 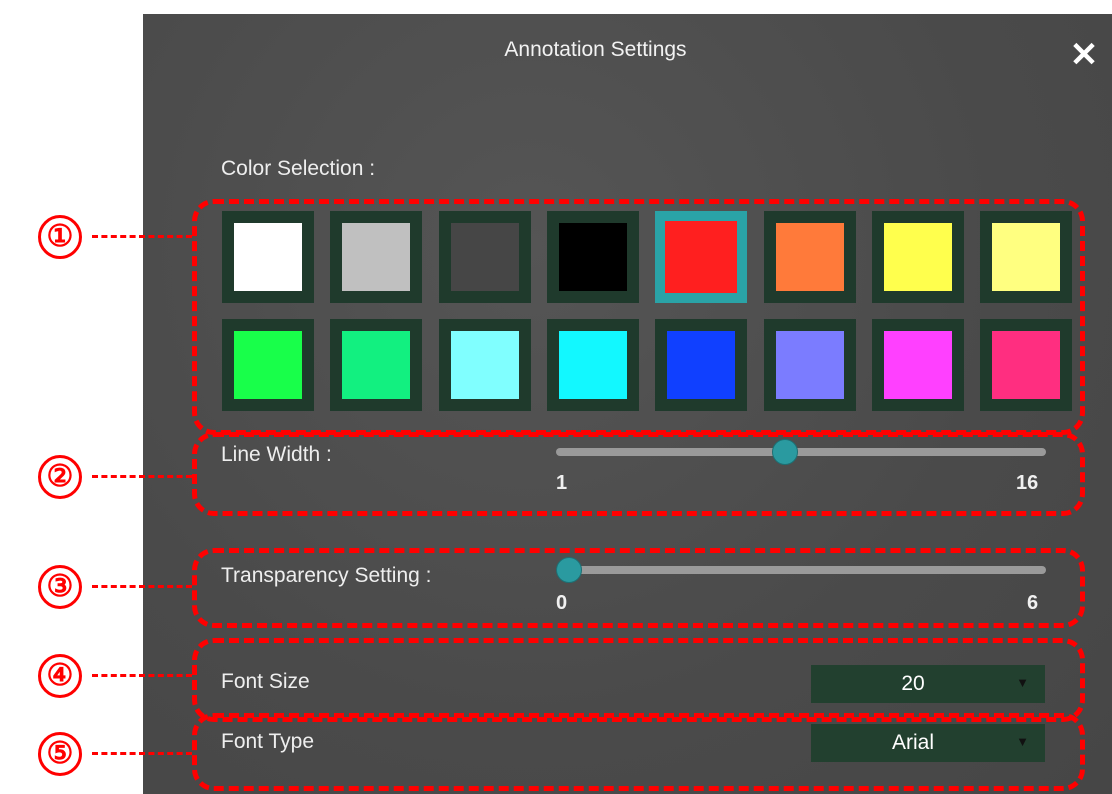 What do you see at coordinates (60, 676) in the screenshot?
I see `callout-number: ④` at bounding box center [60, 676].